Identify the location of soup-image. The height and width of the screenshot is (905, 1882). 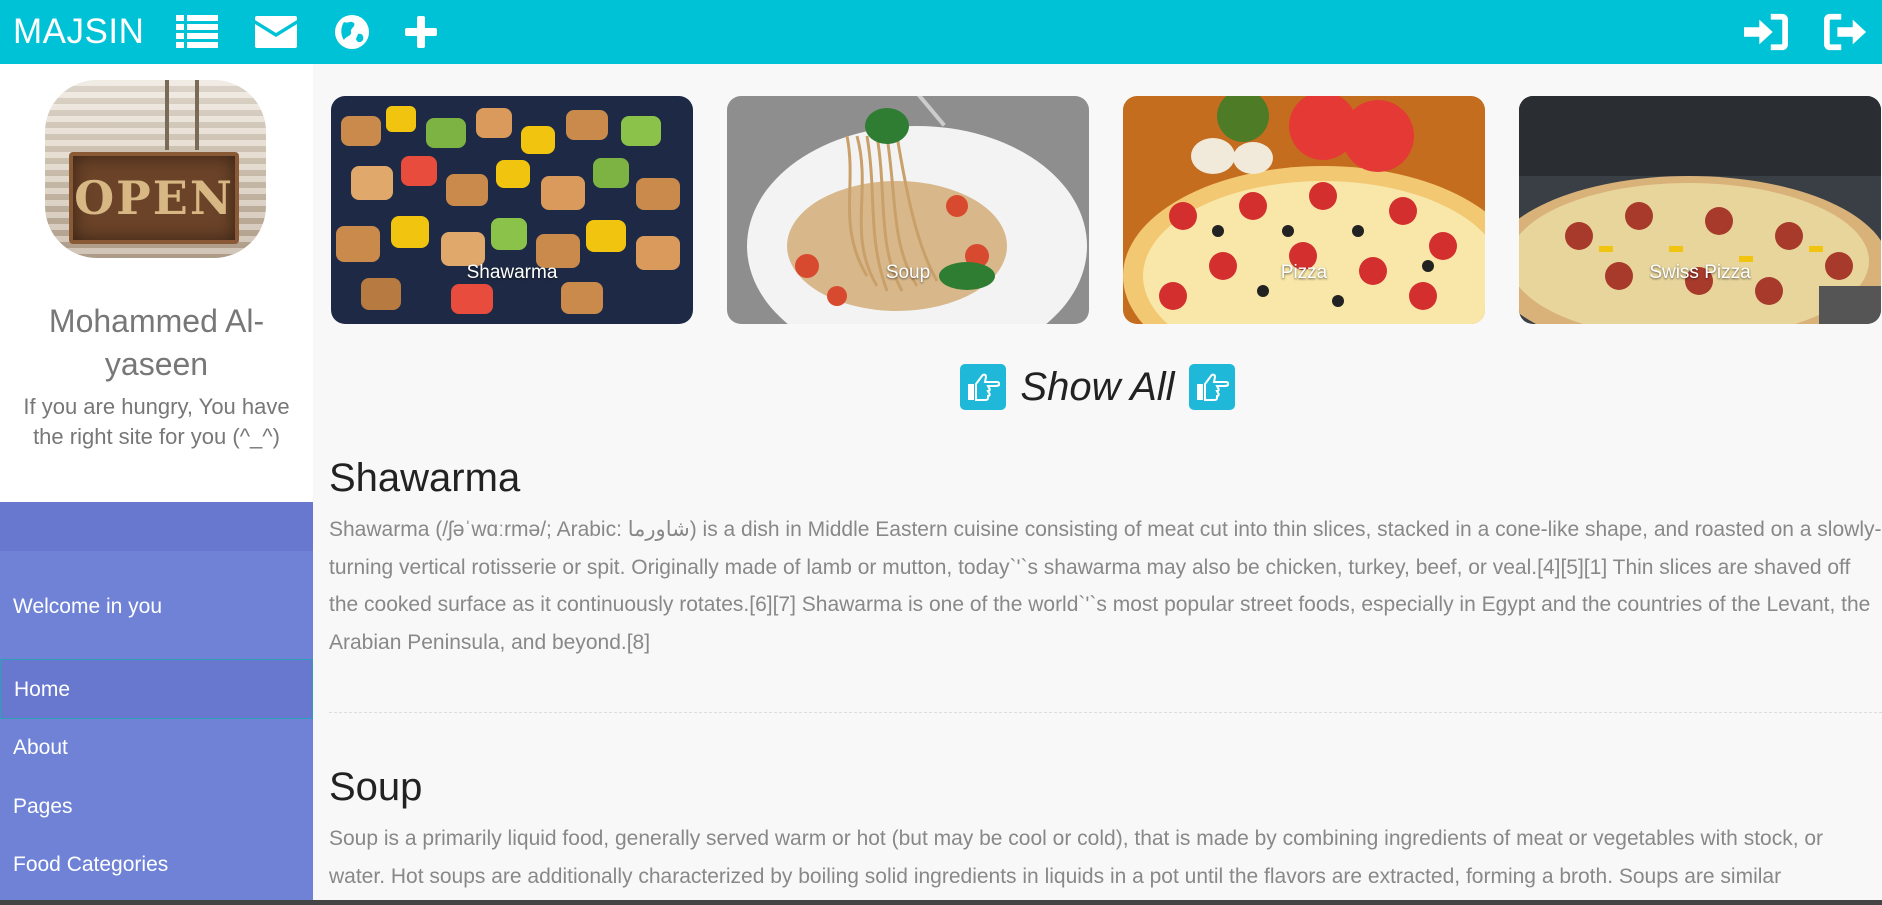
(908, 210).